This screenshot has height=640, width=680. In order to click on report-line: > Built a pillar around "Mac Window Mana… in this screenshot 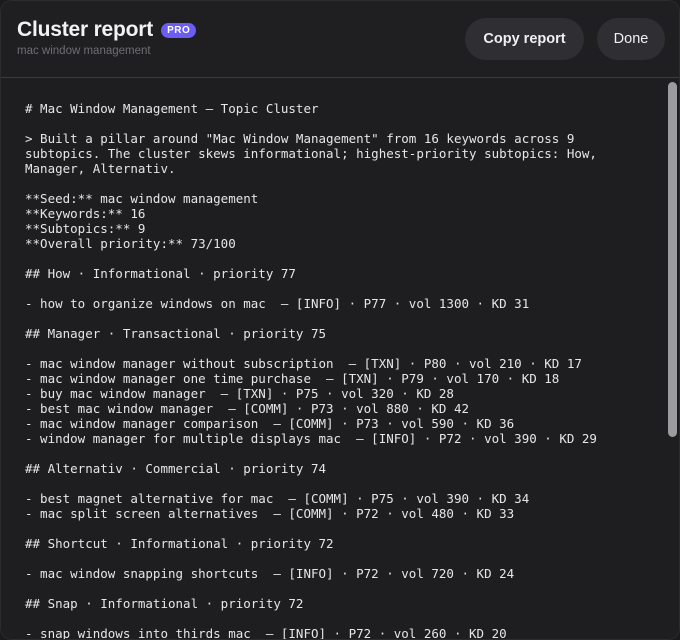, I will do `click(300, 138)`.